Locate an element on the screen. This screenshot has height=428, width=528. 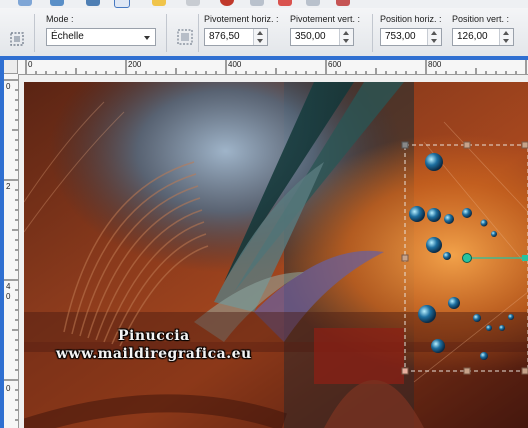
top-icon-strip is located at coordinates (264, 4).